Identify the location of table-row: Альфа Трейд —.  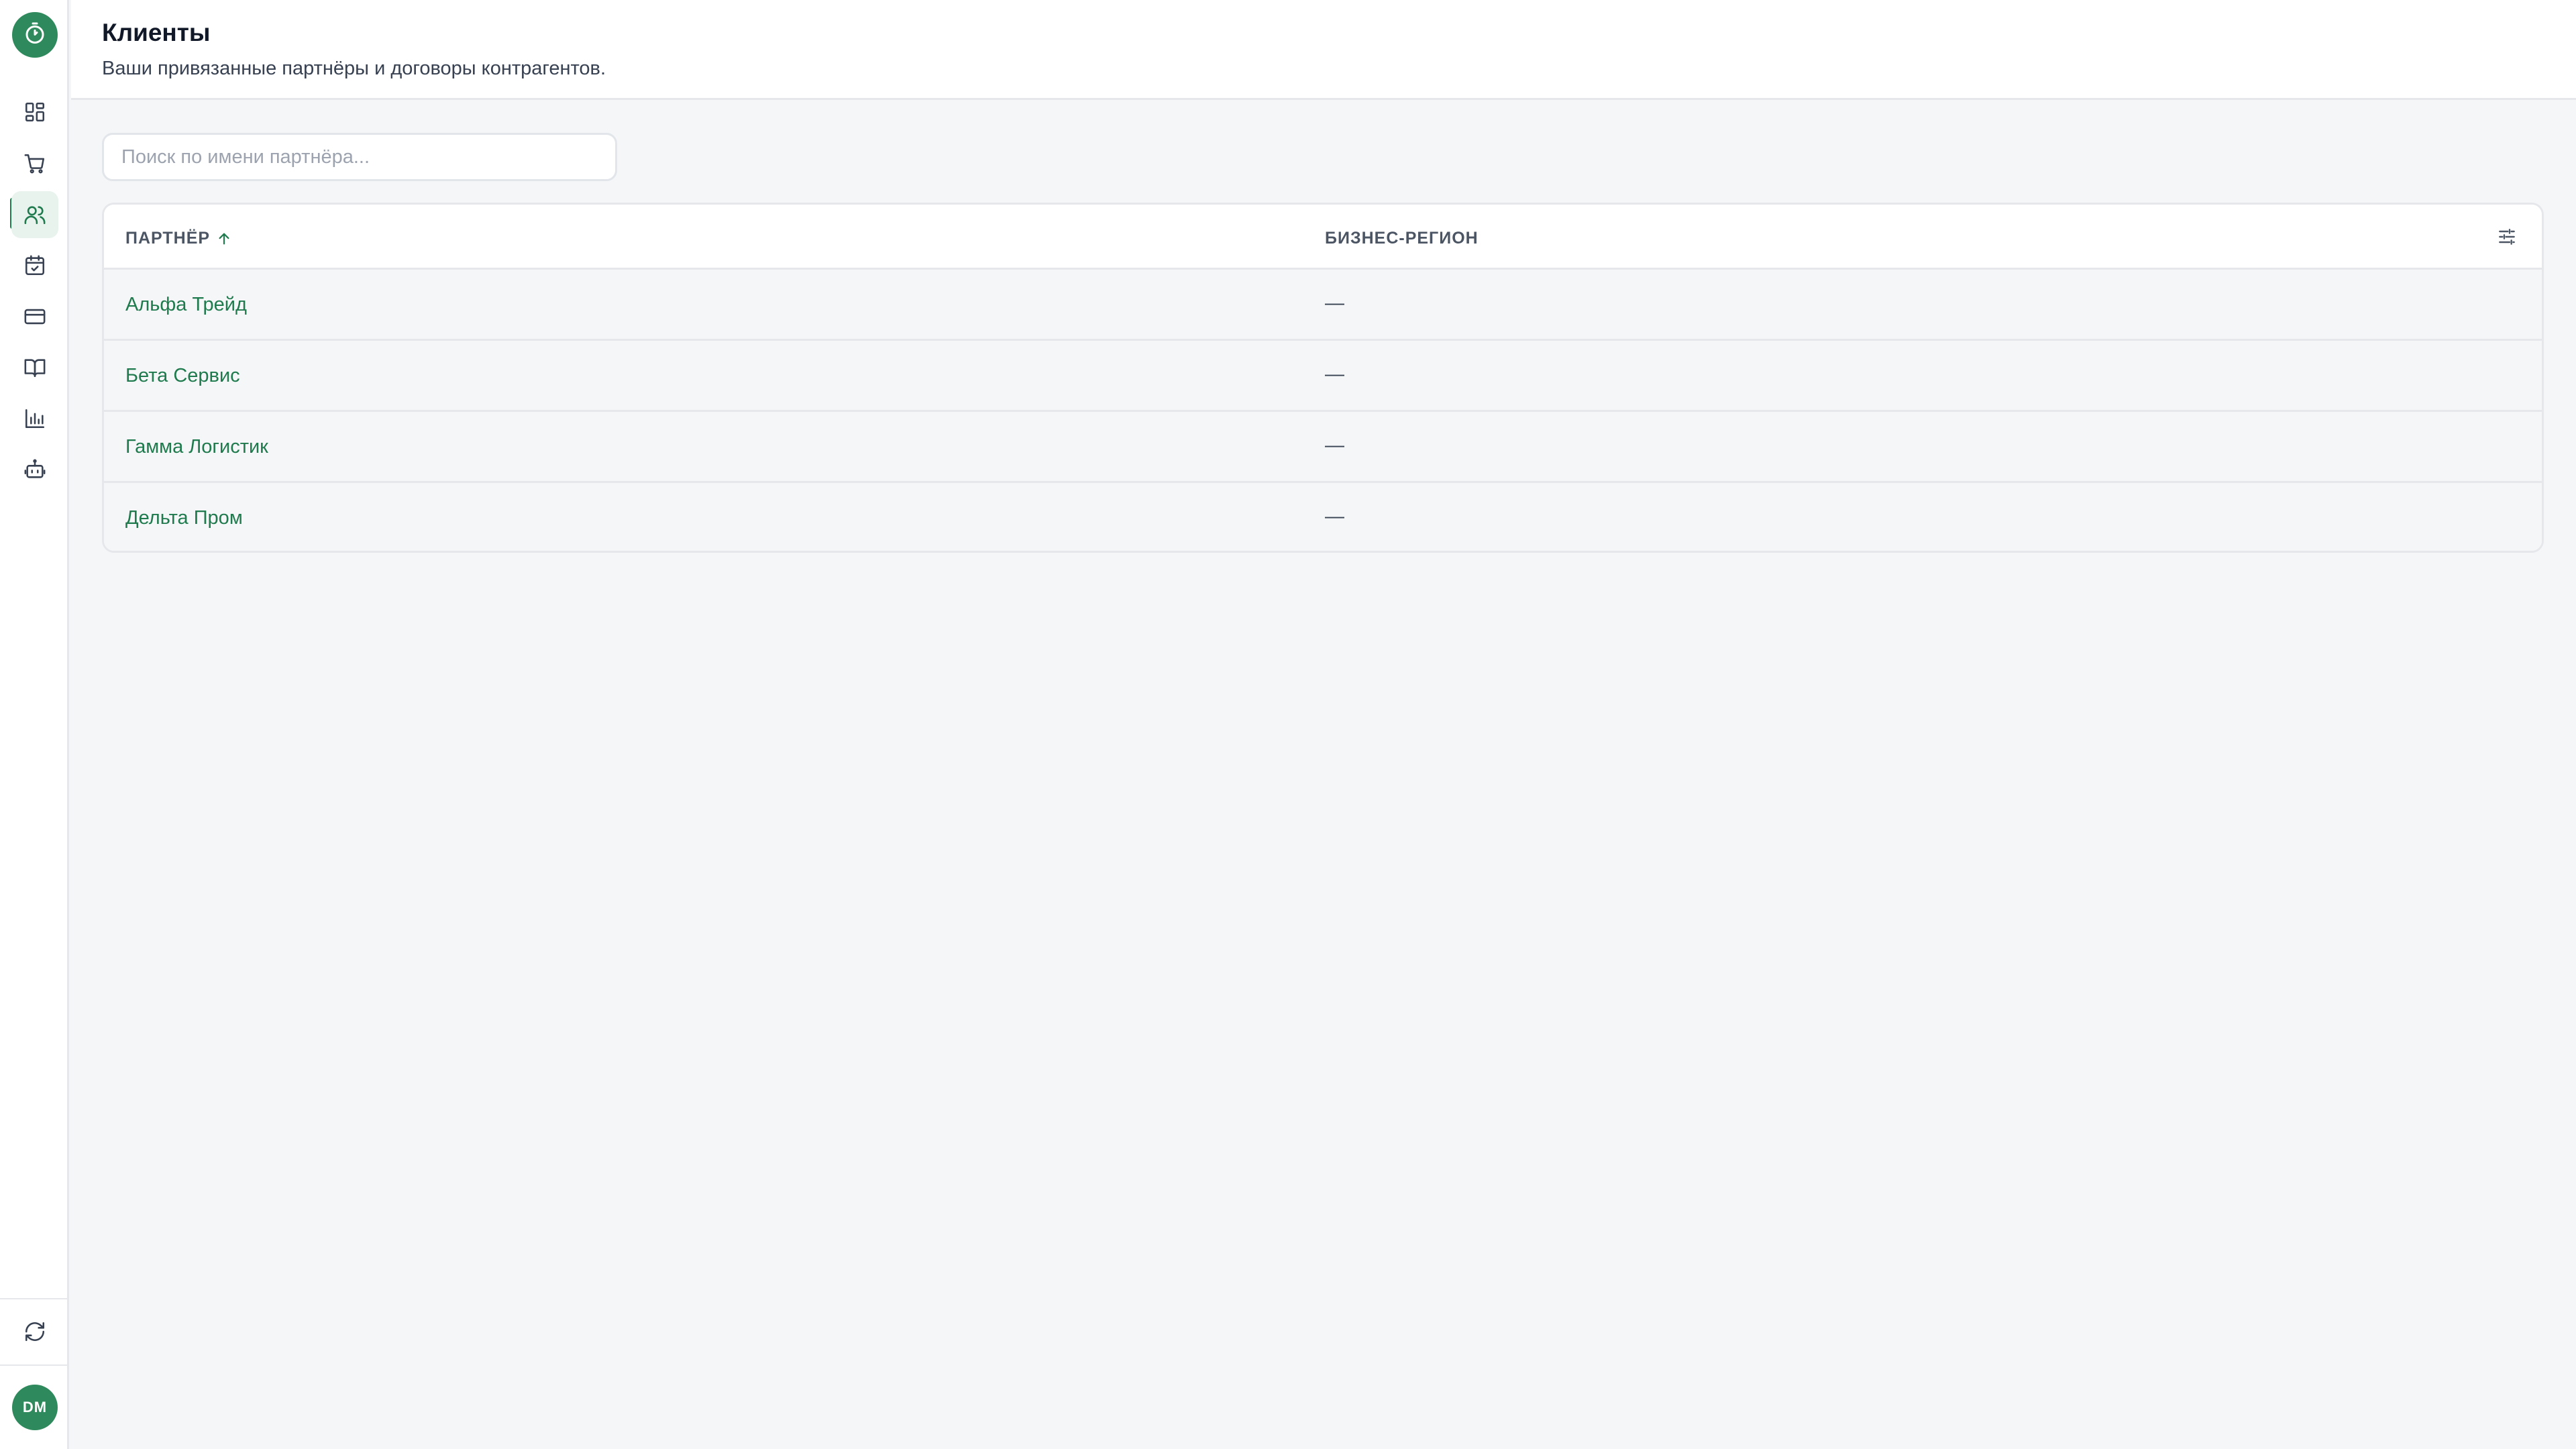
(1323, 305).